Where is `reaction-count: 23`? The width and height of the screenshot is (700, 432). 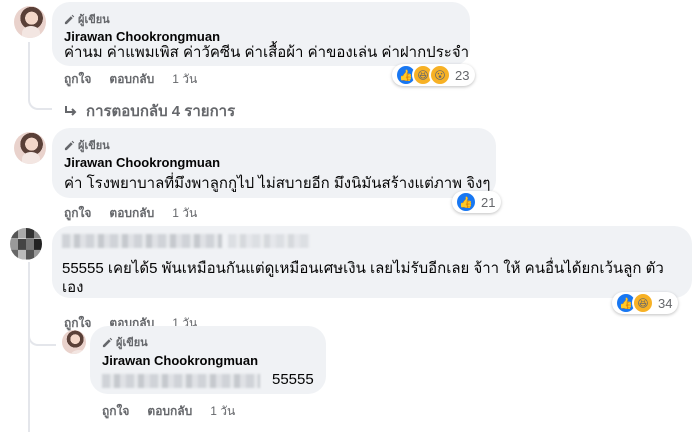
reaction-count: 23 is located at coordinates (462, 75).